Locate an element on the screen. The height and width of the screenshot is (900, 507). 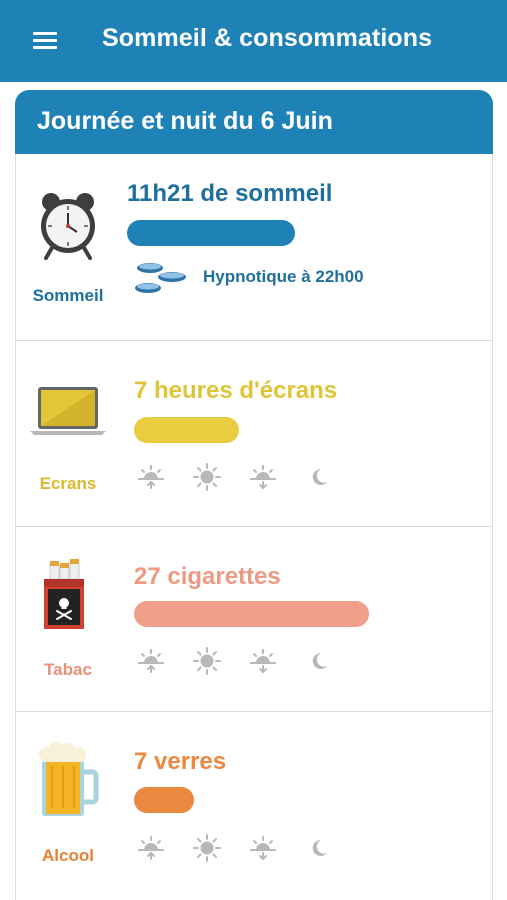
medication-text: Hypnotique à 22h00 is located at coordinates (283, 276).